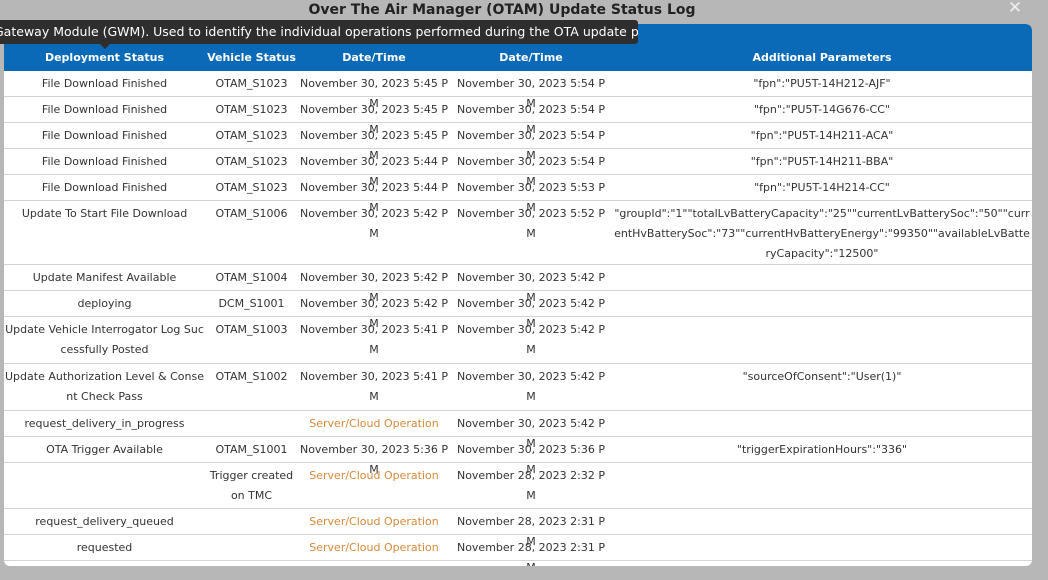 The image size is (1048, 580). What do you see at coordinates (104, 58) in the screenshot?
I see `column-header-deployment-status: Deployment Status` at bounding box center [104, 58].